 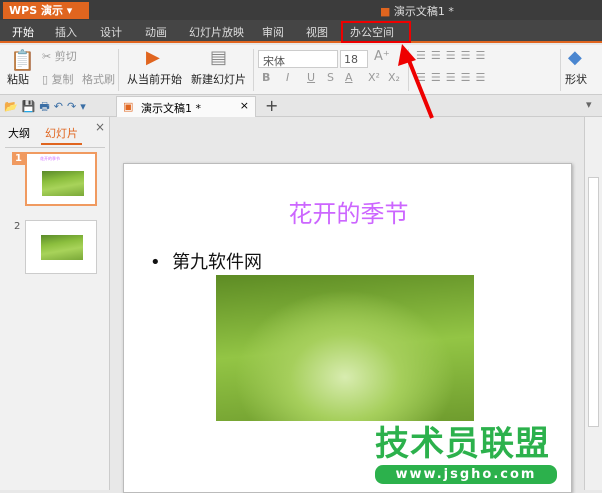 What do you see at coordinates (420, 88) in the screenshot?
I see `arrow-shaft` at bounding box center [420, 88].